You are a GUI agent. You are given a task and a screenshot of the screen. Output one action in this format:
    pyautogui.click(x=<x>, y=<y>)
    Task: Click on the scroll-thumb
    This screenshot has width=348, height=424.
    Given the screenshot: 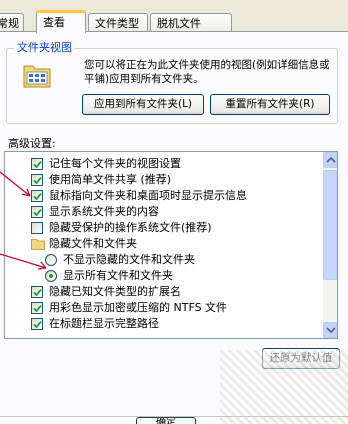 What is the action you would take?
    pyautogui.click(x=330, y=225)
    